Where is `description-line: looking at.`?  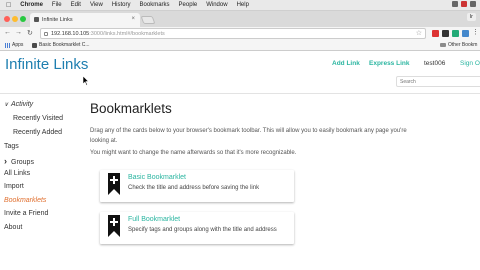
description-line: looking at. is located at coordinates (104, 141).